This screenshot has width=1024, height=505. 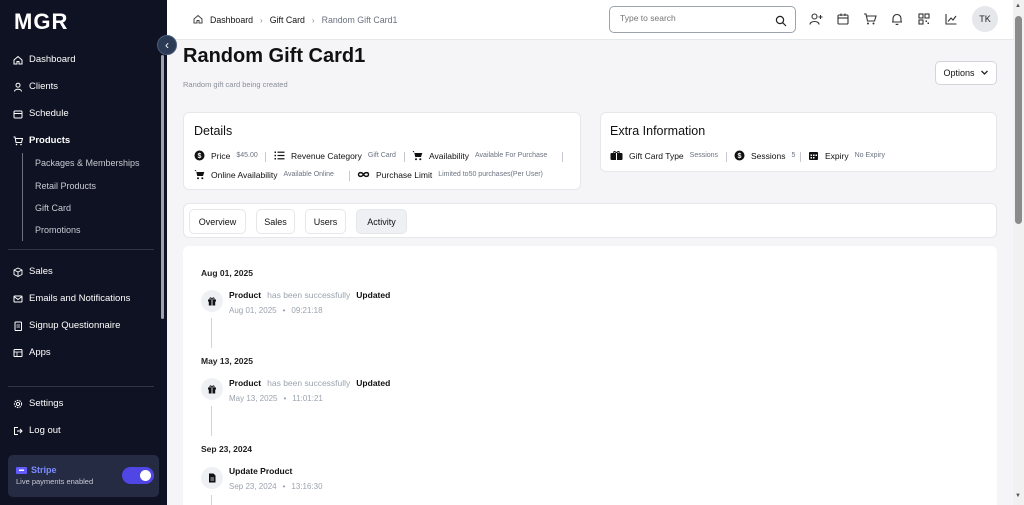 I want to click on tab-activity: Activity, so click(x=381, y=221).